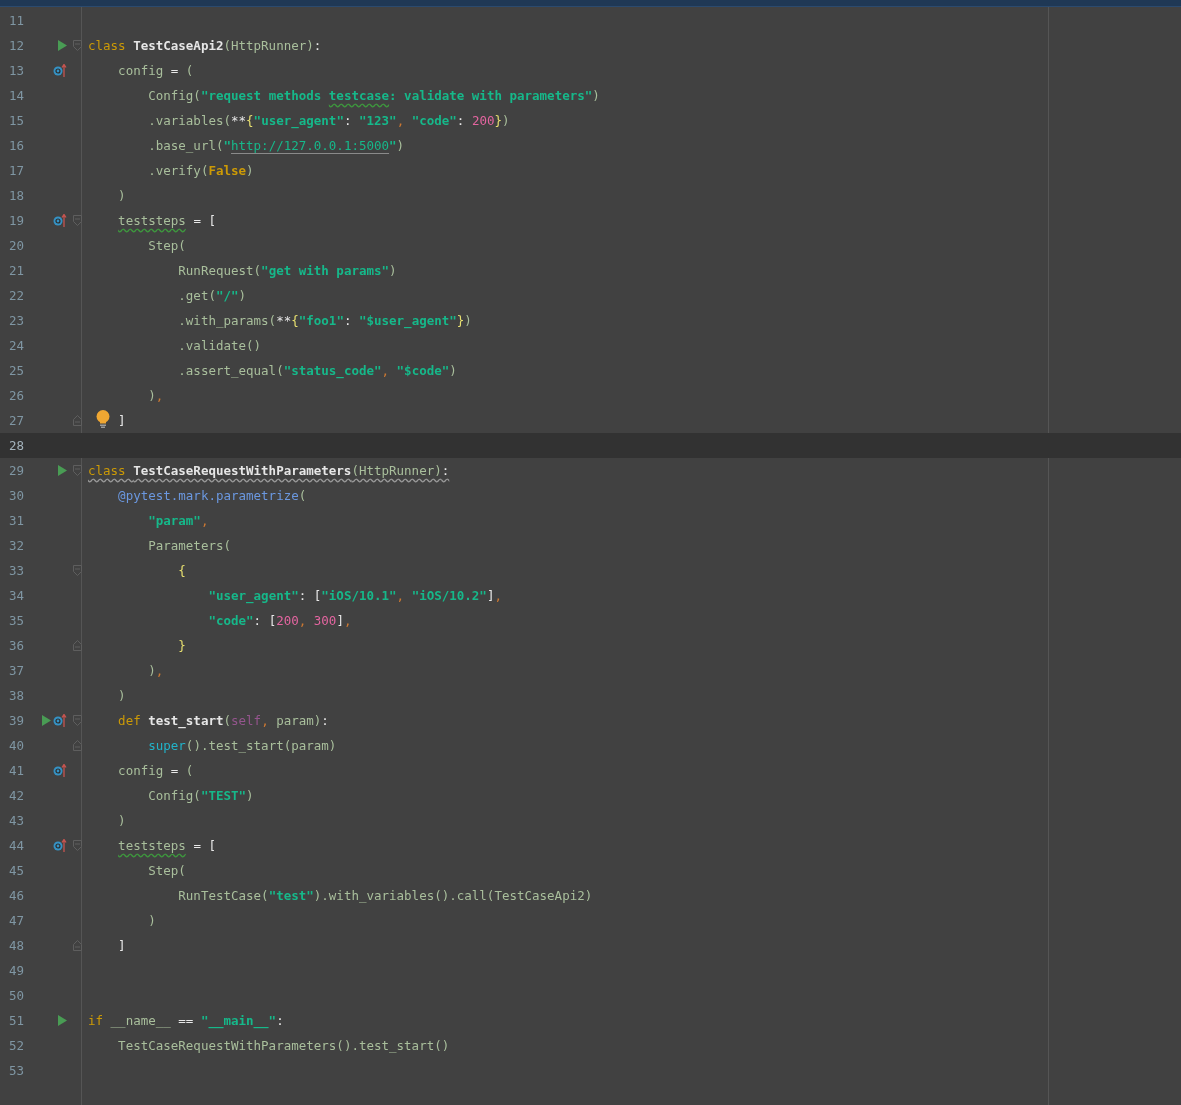 Image resolution: width=1181 pixels, height=1105 pixels. I want to click on line-number: 29, so click(17, 470).